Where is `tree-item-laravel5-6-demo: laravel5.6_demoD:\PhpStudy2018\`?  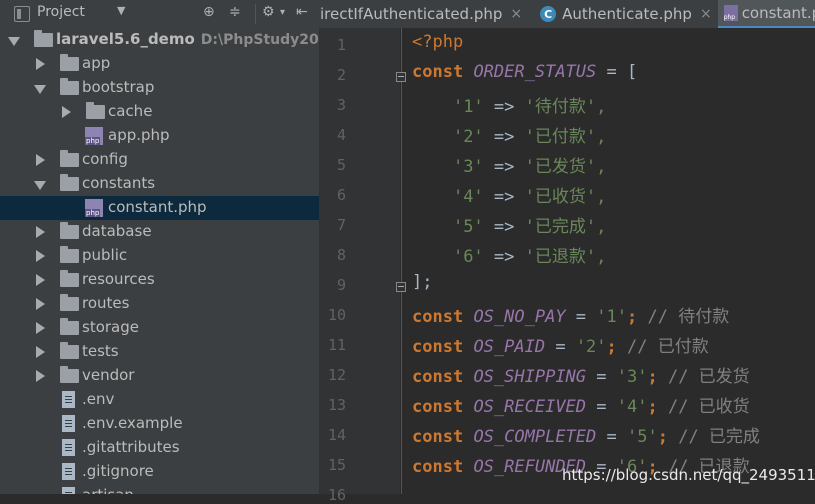
tree-item-laravel5-6-demo: laravel5.6_demoD:\PhpStudy2018\ is located at coordinates (159, 40).